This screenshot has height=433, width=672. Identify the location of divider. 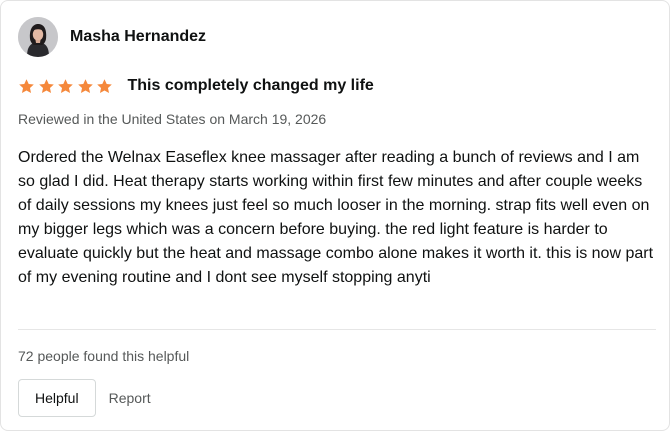
(337, 329).